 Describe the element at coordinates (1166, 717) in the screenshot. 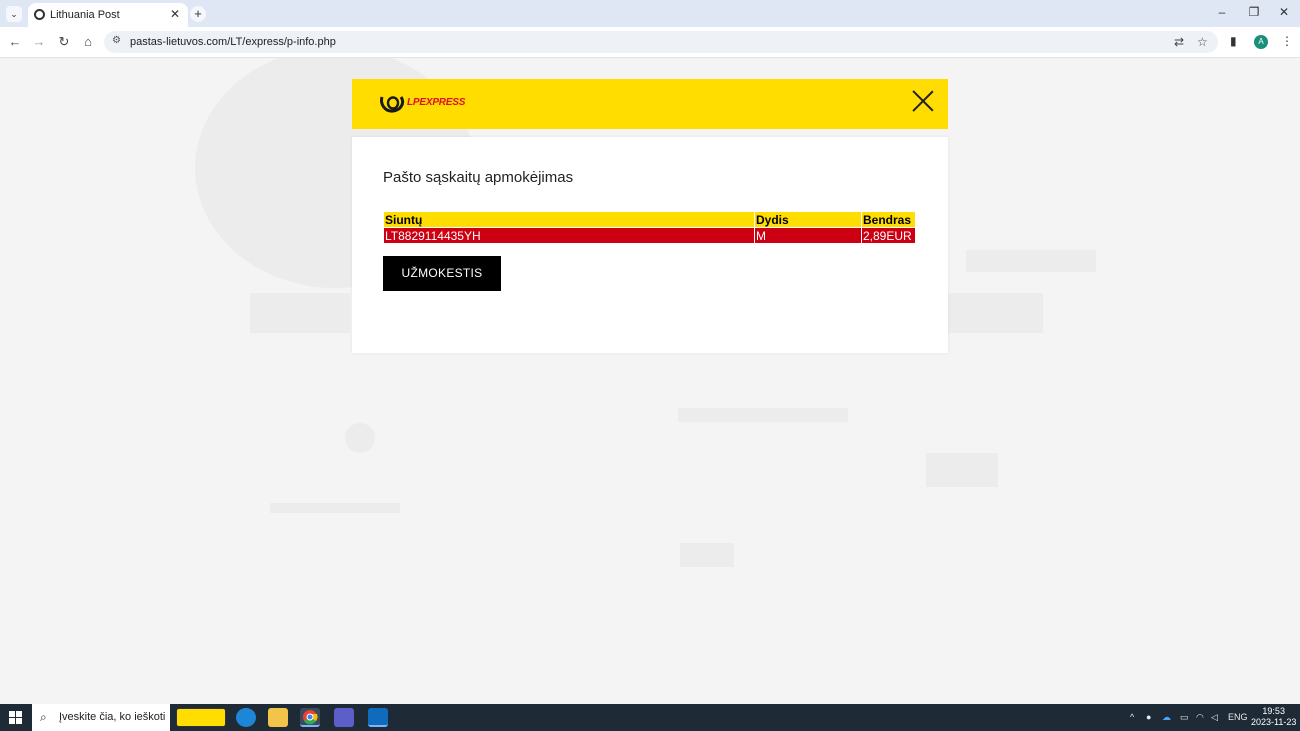

I see `onedrive-icon: ☁` at that location.